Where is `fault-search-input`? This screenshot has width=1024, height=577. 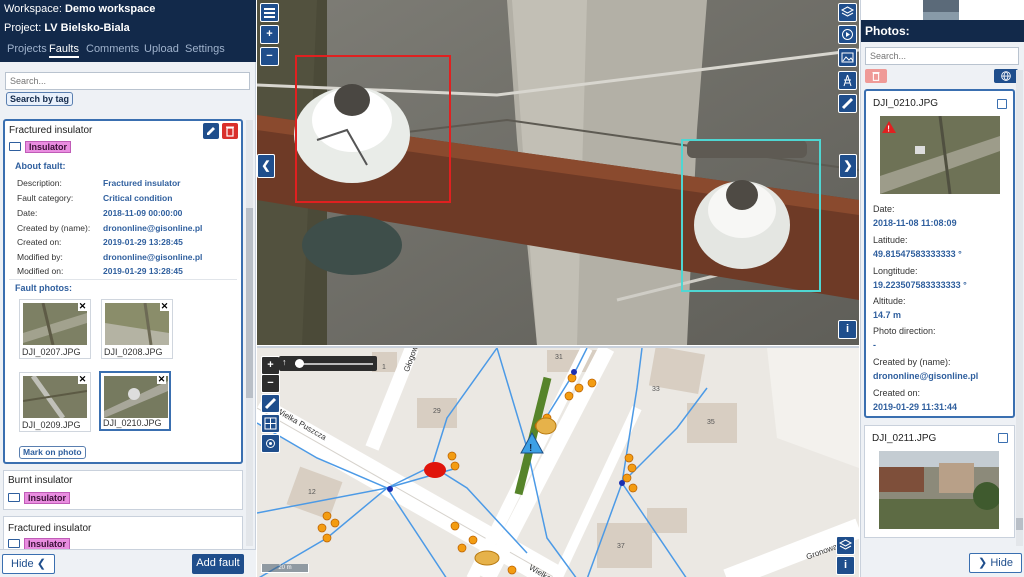
fault-search-input is located at coordinates (127, 81).